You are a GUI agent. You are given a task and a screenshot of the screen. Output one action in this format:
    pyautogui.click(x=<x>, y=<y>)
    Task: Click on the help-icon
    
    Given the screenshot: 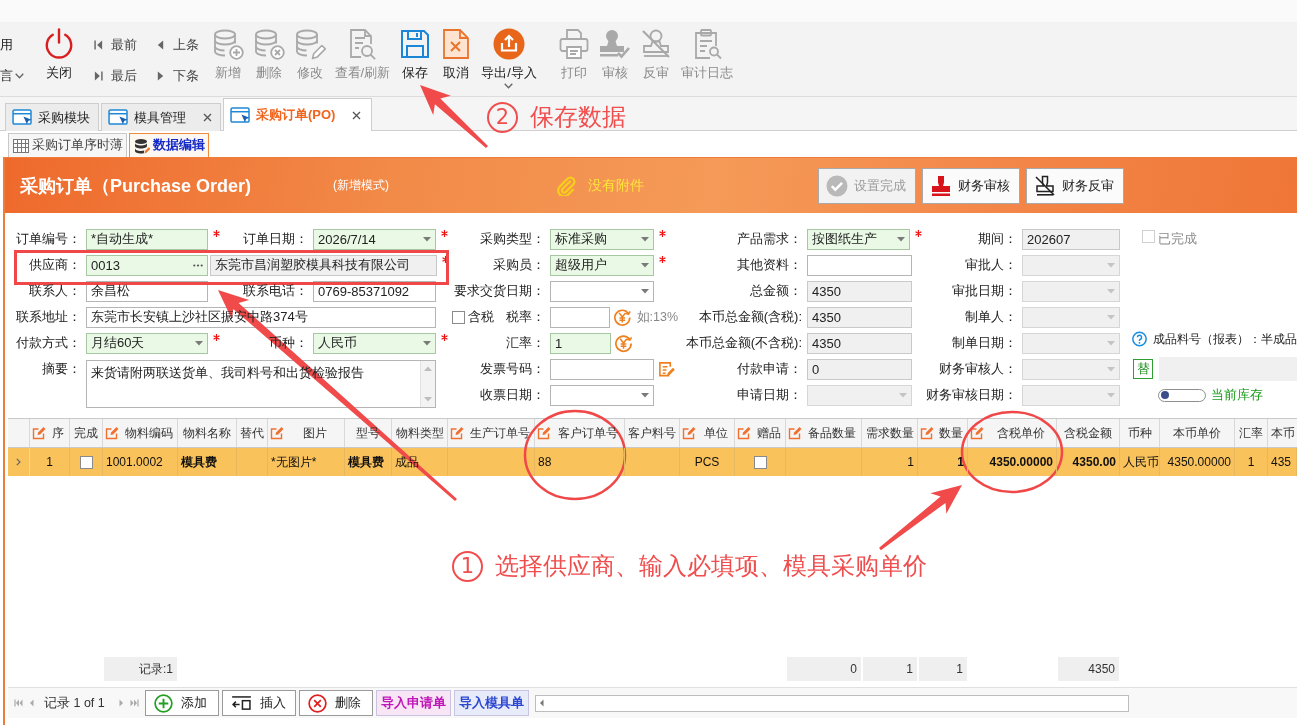 What is the action you would take?
    pyautogui.click(x=1139, y=339)
    